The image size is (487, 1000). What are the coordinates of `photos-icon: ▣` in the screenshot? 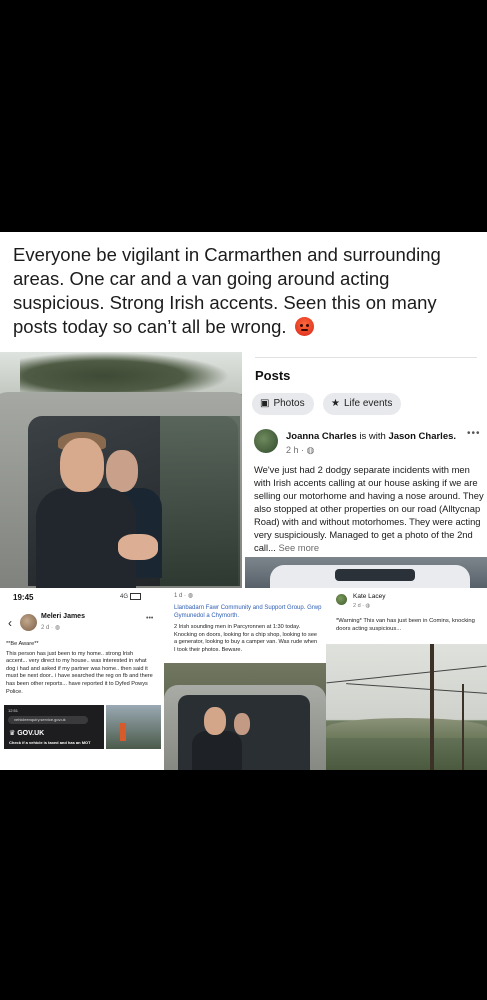 It's located at (265, 403).